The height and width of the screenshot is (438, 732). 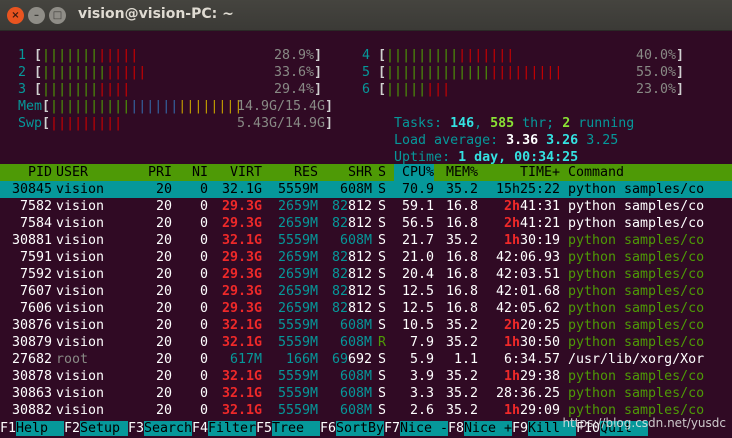 What do you see at coordinates (26, 55) in the screenshot?
I see `cpu-meter-1-label: 1` at bounding box center [26, 55].